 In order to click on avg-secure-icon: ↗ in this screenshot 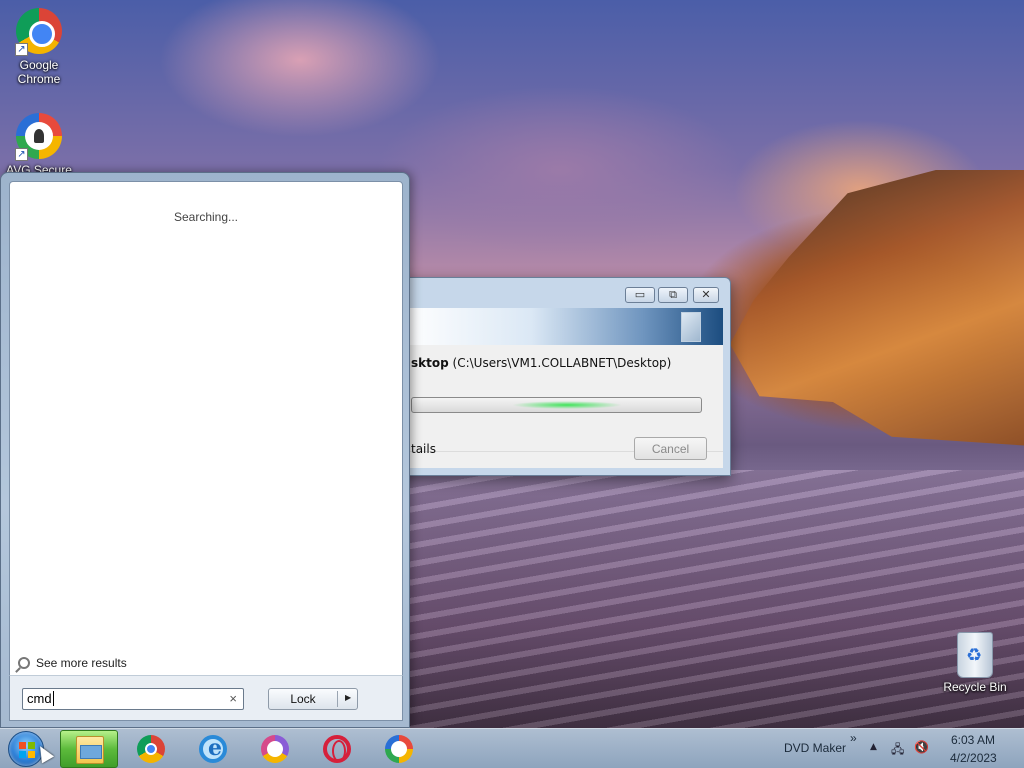, I will do `click(39, 137)`.